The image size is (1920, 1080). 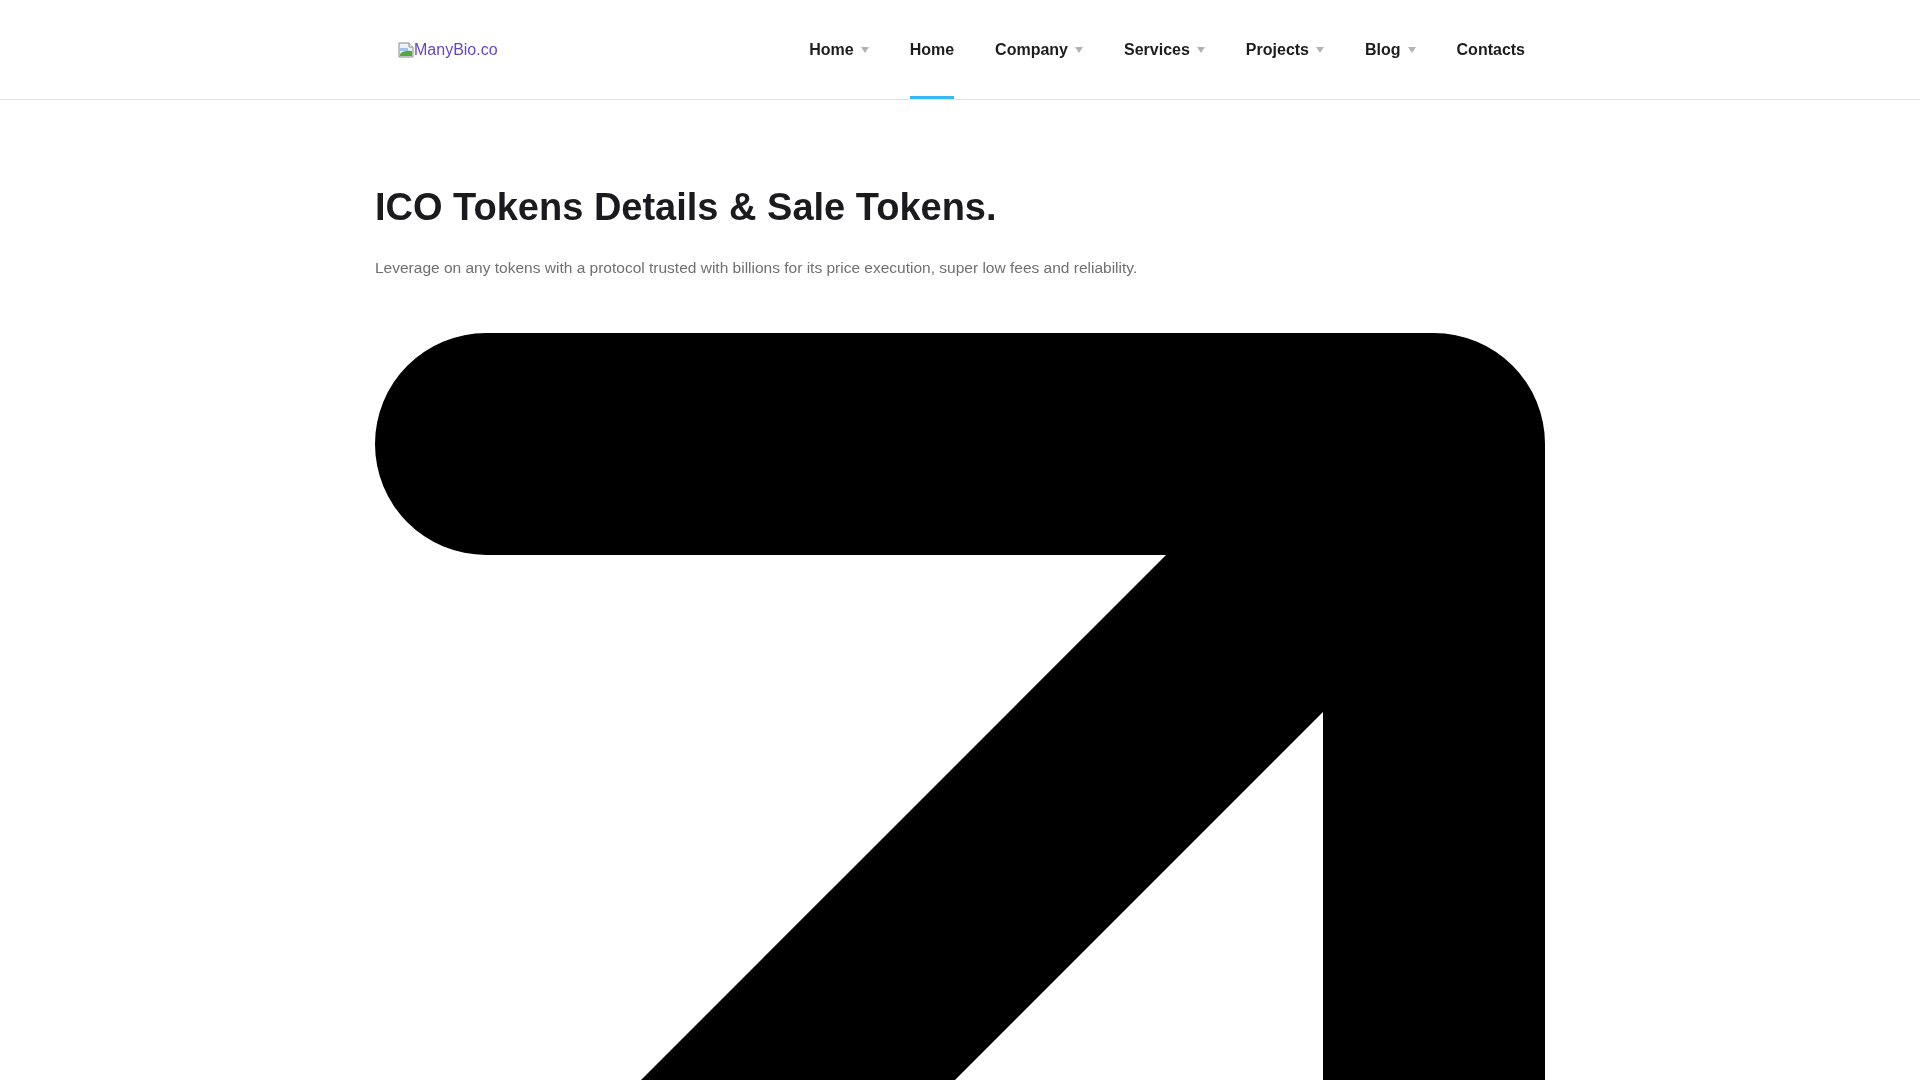 I want to click on broken-image-icon, so click(x=406, y=49).